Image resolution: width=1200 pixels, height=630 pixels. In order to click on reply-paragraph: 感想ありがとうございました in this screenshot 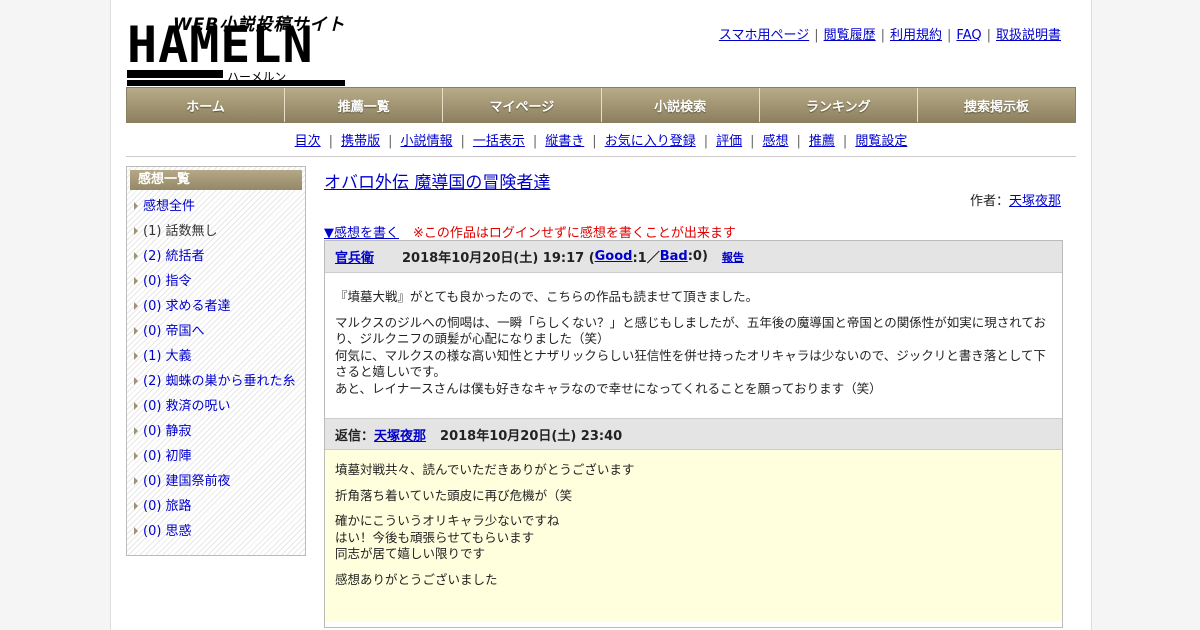, I will do `click(416, 579)`.